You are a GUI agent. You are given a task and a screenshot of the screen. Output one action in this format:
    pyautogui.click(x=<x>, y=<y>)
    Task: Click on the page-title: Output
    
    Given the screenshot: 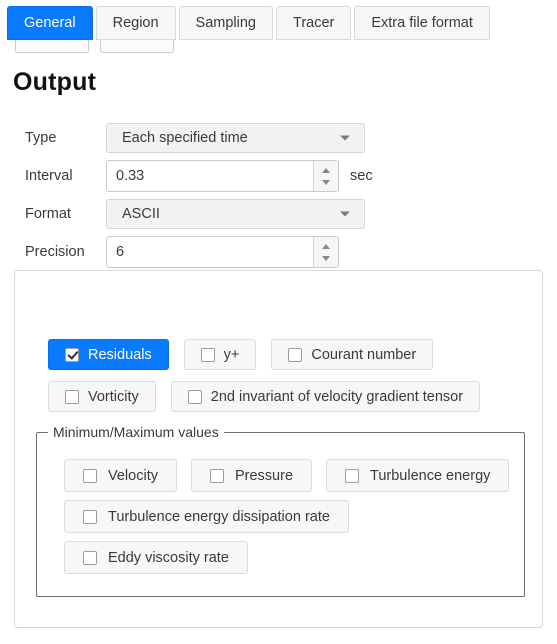 What is the action you would take?
    pyautogui.click(x=55, y=82)
    